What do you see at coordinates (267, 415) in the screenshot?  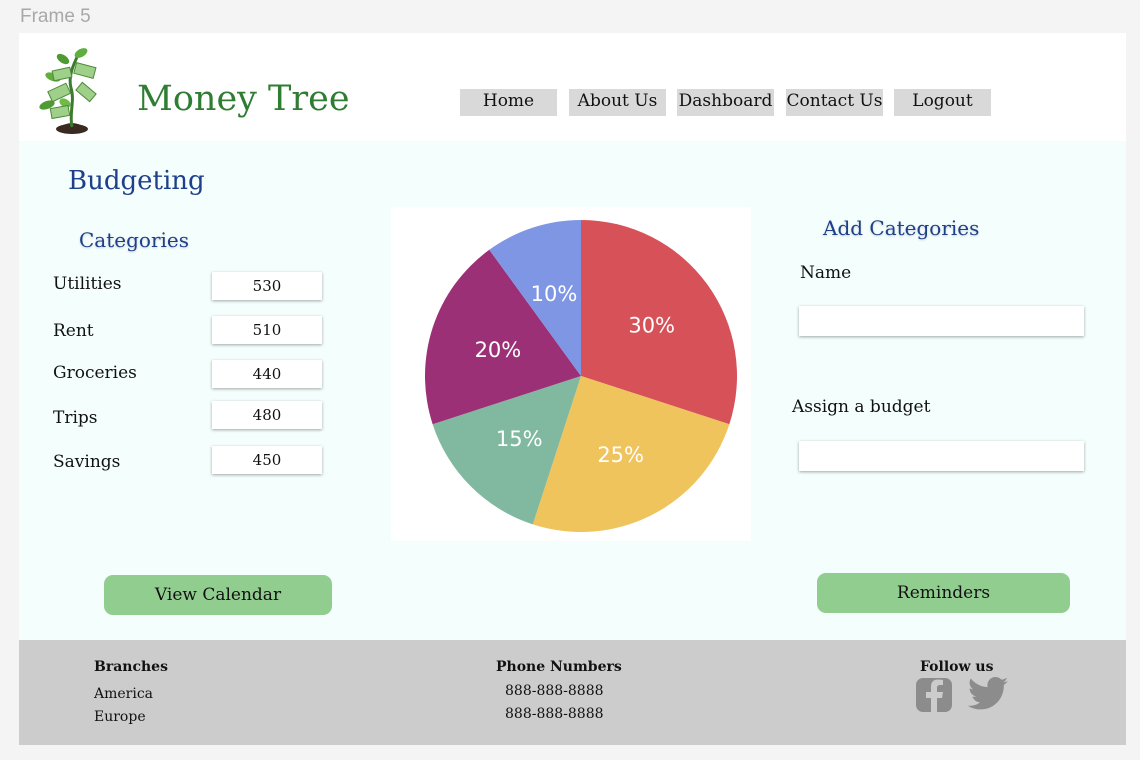 I see `category-value: 480` at bounding box center [267, 415].